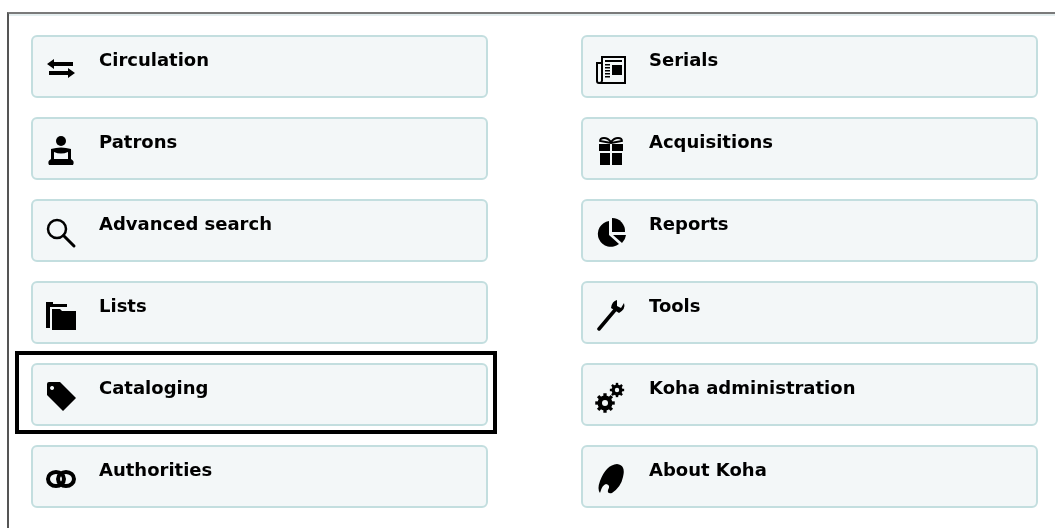 The width and height of the screenshot is (1055, 528). I want to click on folder-icon, so click(61, 315).